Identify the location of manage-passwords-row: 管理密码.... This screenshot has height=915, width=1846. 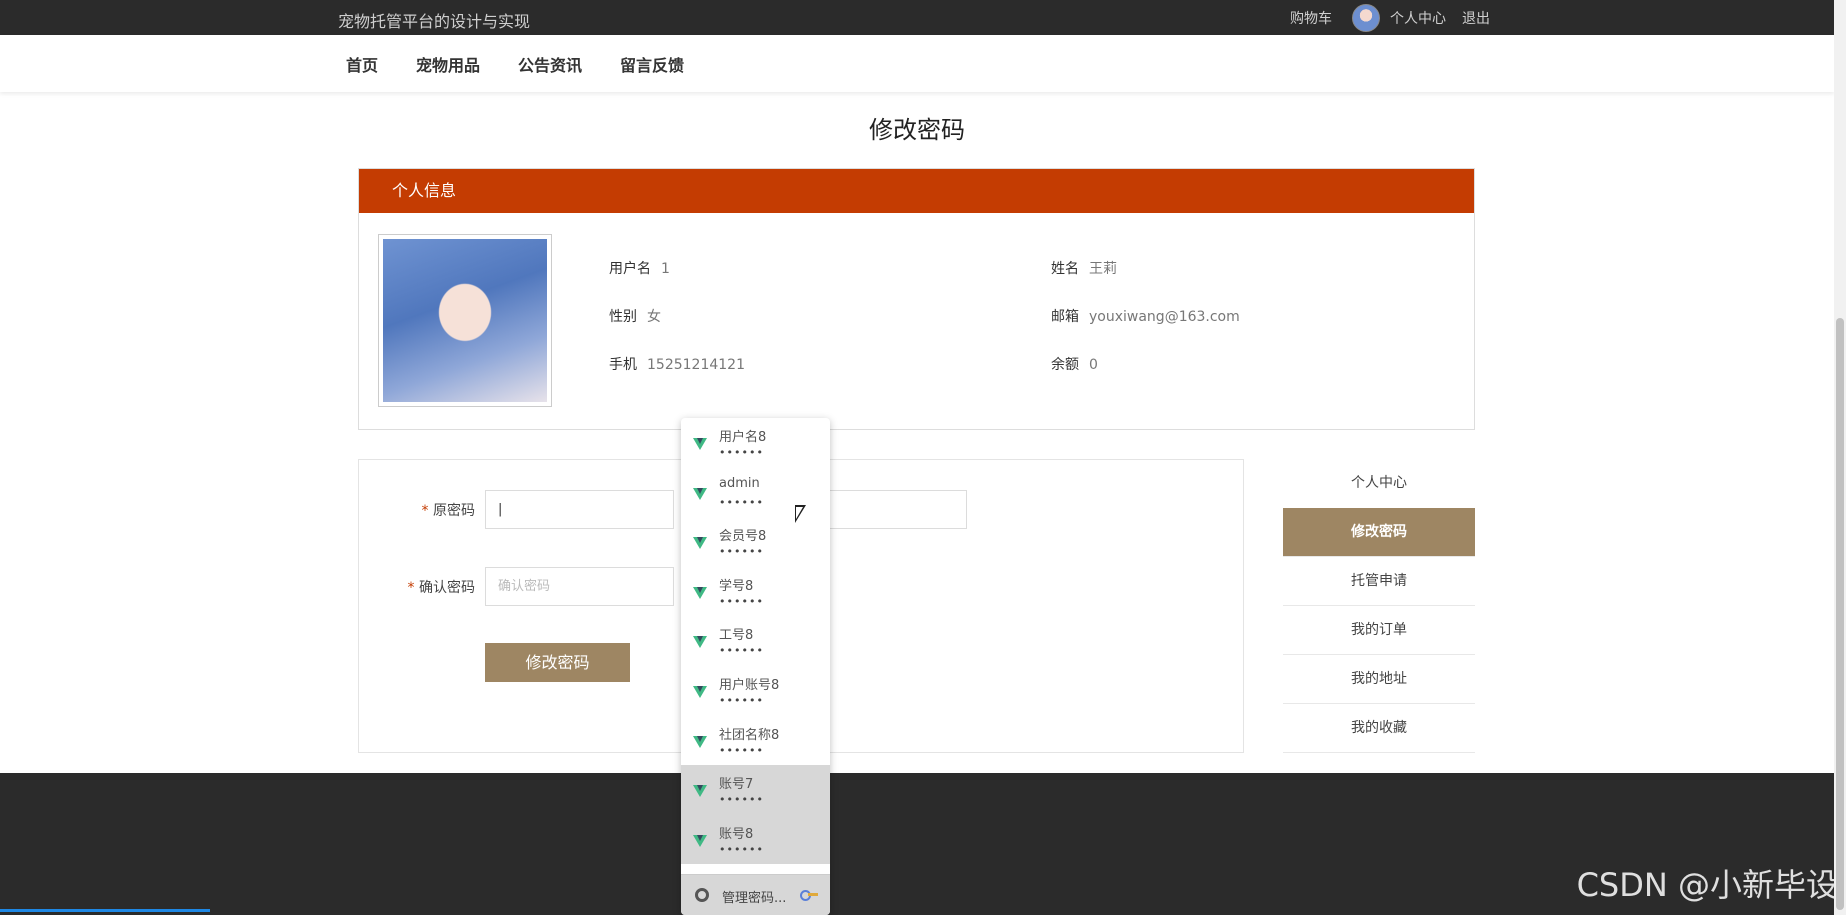
(755, 894).